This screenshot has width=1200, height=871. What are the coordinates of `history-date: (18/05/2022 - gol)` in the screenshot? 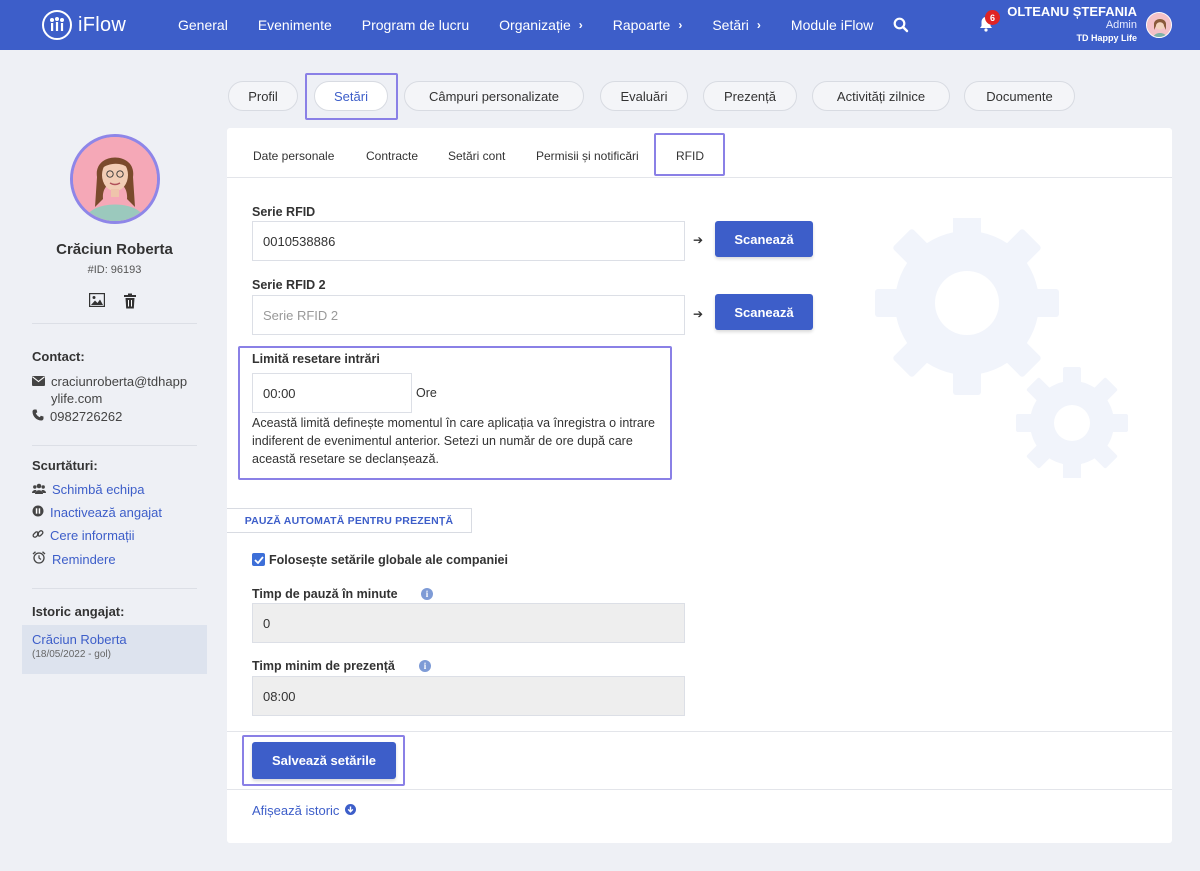 It's located at (71, 654).